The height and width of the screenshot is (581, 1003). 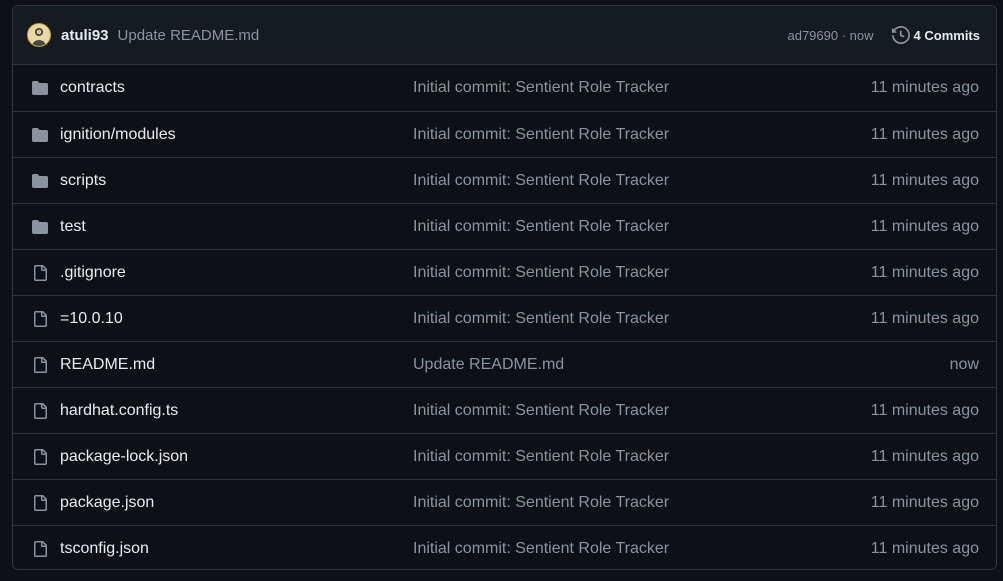 What do you see at coordinates (236, 549) in the screenshot?
I see `file-name-link: tsconfig.json` at bounding box center [236, 549].